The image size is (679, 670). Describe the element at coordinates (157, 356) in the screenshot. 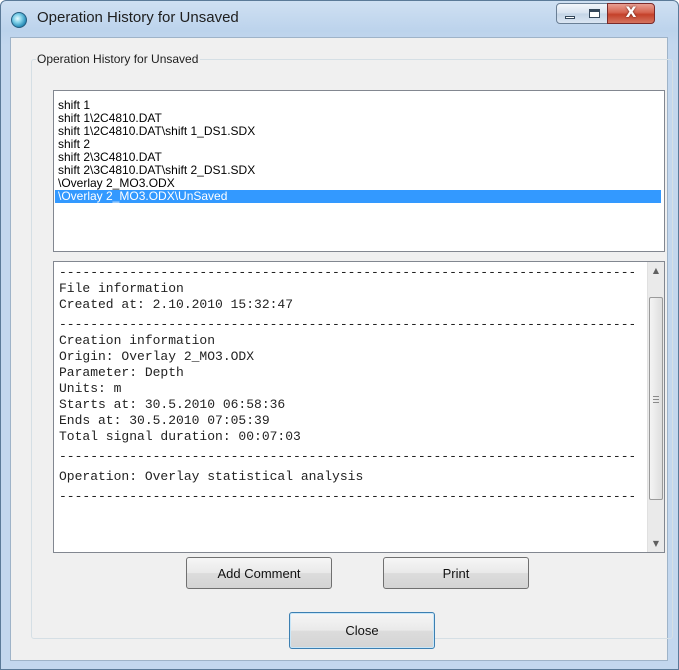

I see `detail-line: Origin: Overlay 2_MO3.ODX` at that location.